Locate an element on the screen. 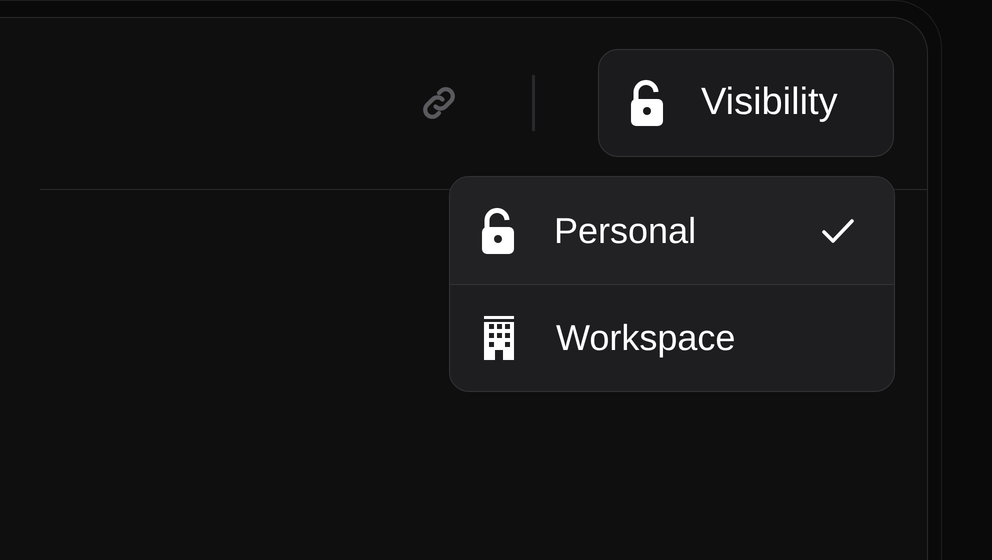 This screenshot has height=560, width=992. visibility-button: Visibility is located at coordinates (746, 102).